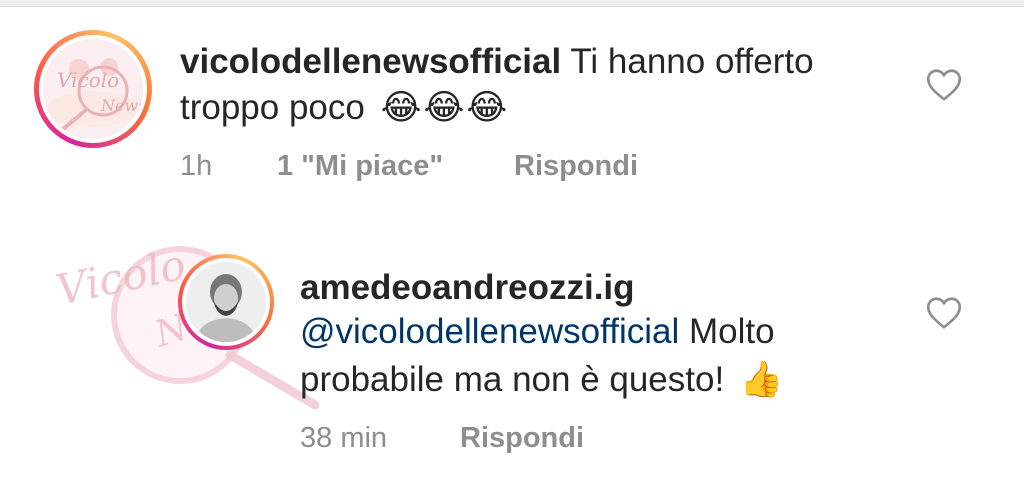 This screenshot has width=1024, height=502. I want to click on svg-text: News, so click(121, 105).